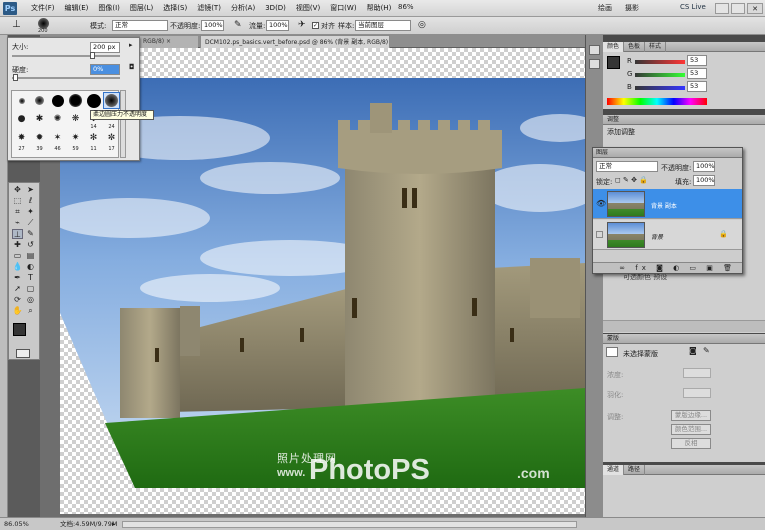 The image size is (765, 530). What do you see at coordinates (738, 8) in the screenshot?
I see `restore-button` at bounding box center [738, 8].